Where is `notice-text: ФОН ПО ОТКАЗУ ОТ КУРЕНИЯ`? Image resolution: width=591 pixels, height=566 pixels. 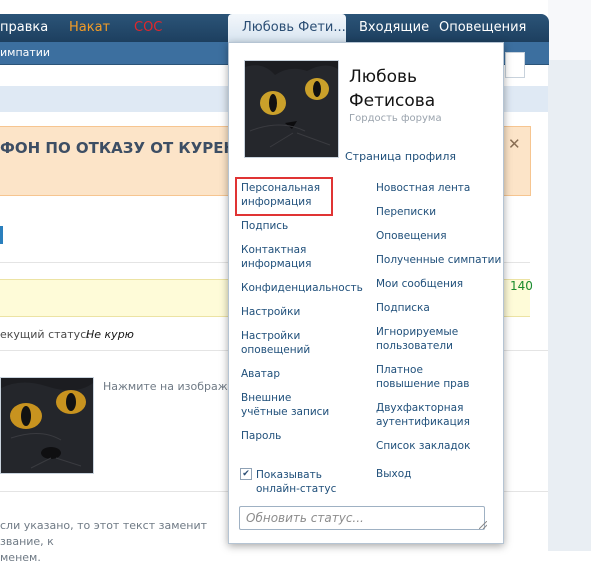
notice-text: ФОН ПО ОТКАЗУ ОТ КУРЕНИЯ is located at coordinates (130, 148).